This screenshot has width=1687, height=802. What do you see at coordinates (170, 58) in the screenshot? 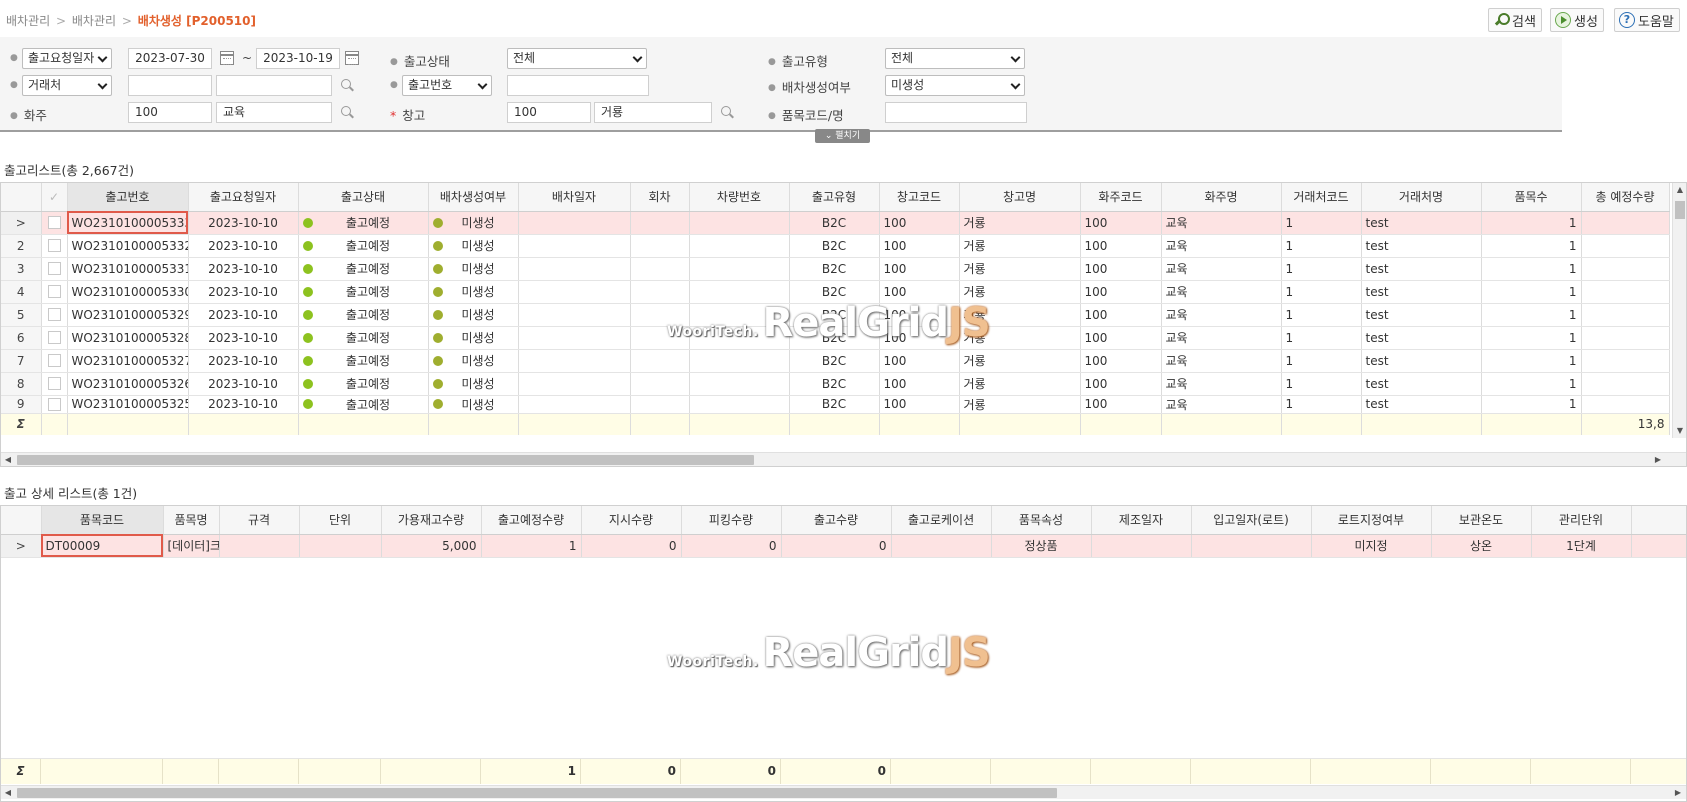
I see `date-from-input: 2023-07-30` at bounding box center [170, 58].